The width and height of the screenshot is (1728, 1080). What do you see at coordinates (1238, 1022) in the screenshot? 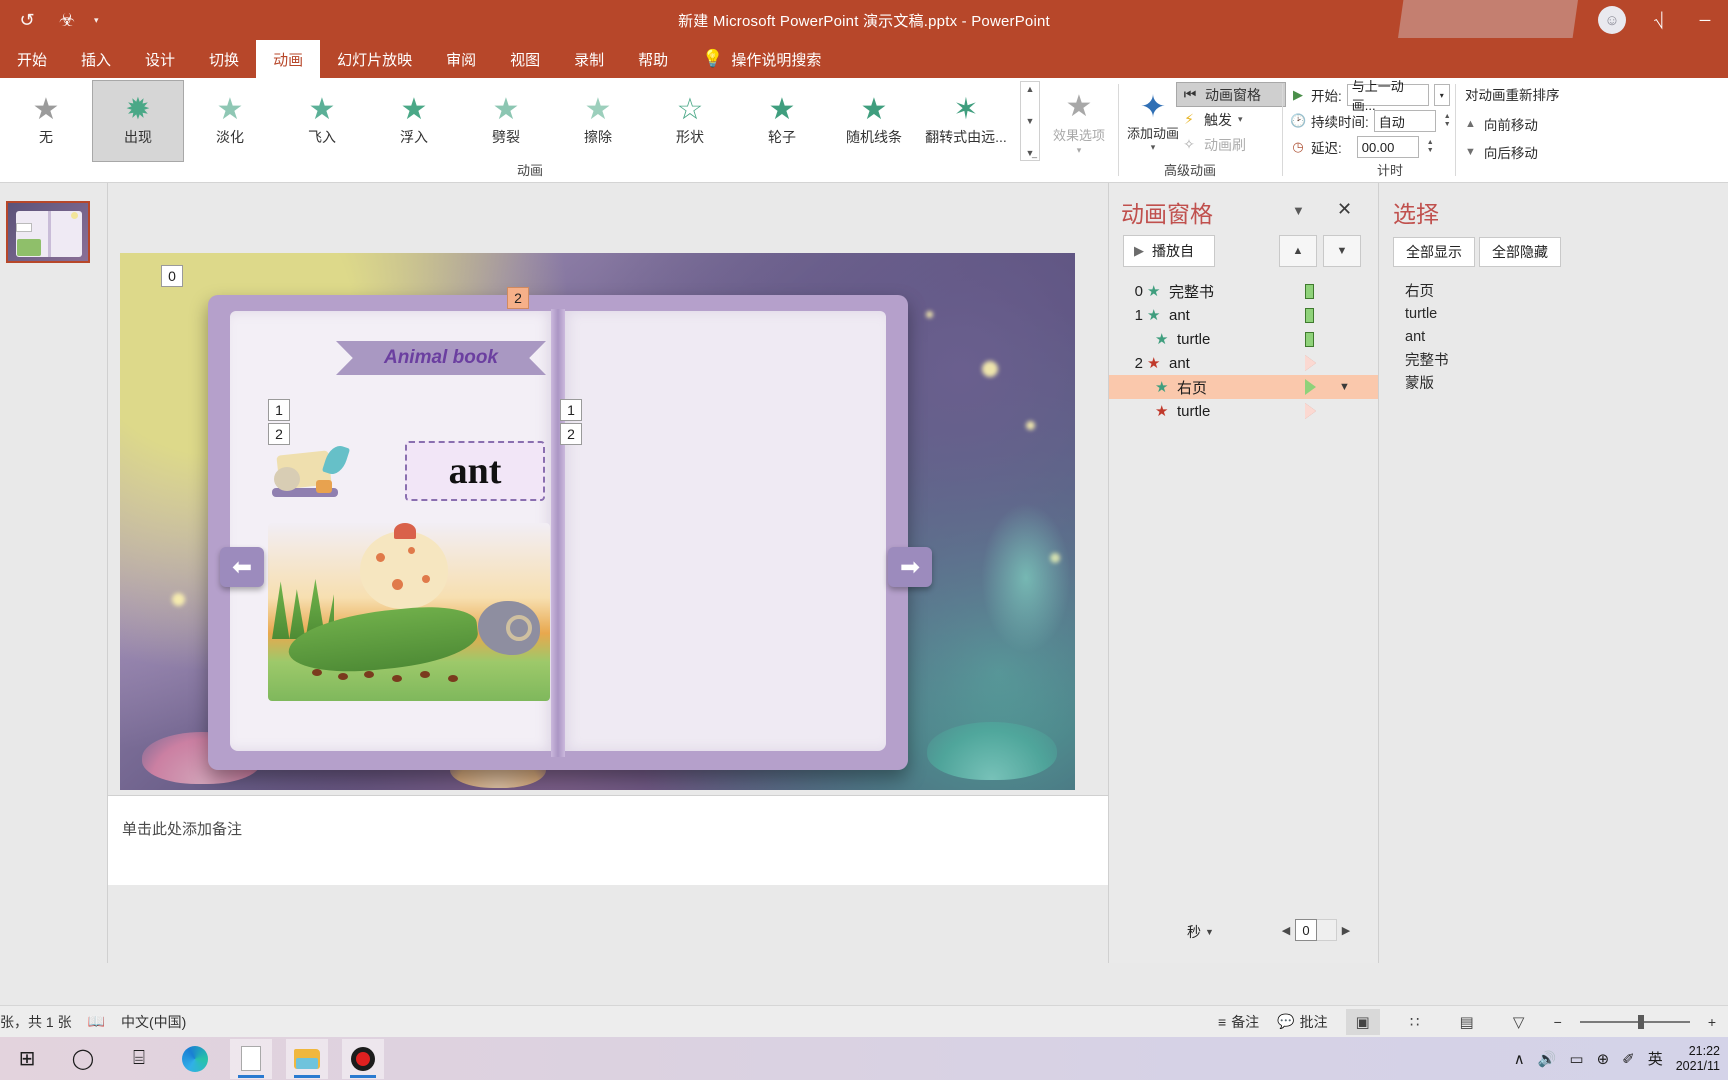
I see `notes-button: ≡ 备注` at bounding box center [1238, 1022].